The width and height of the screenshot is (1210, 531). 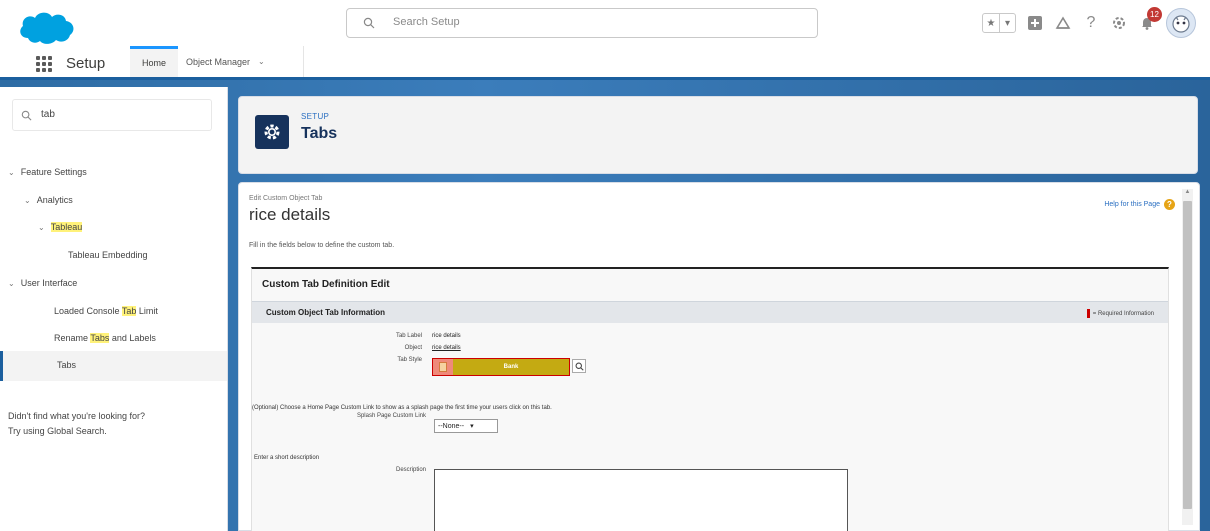 I want to click on page-header-card: SETUP Tabs, so click(x=718, y=135).